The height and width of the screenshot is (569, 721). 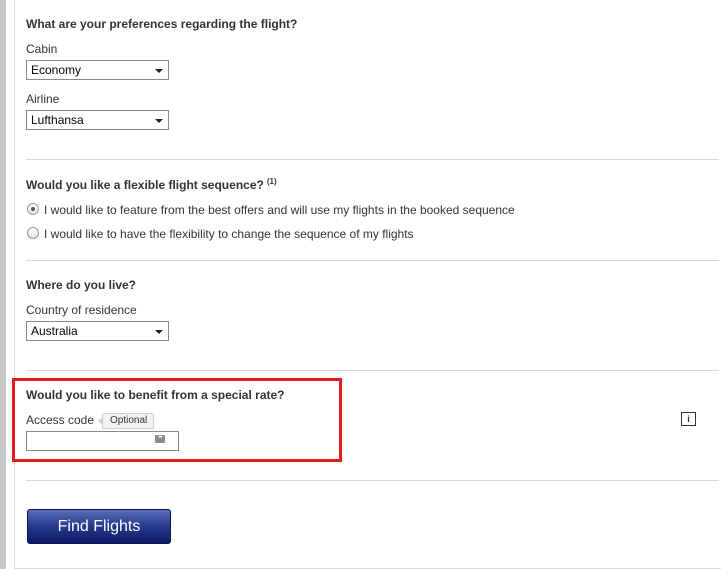 What do you see at coordinates (99, 526) in the screenshot?
I see `find-flights-button: Find Flights` at bounding box center [99, 526].